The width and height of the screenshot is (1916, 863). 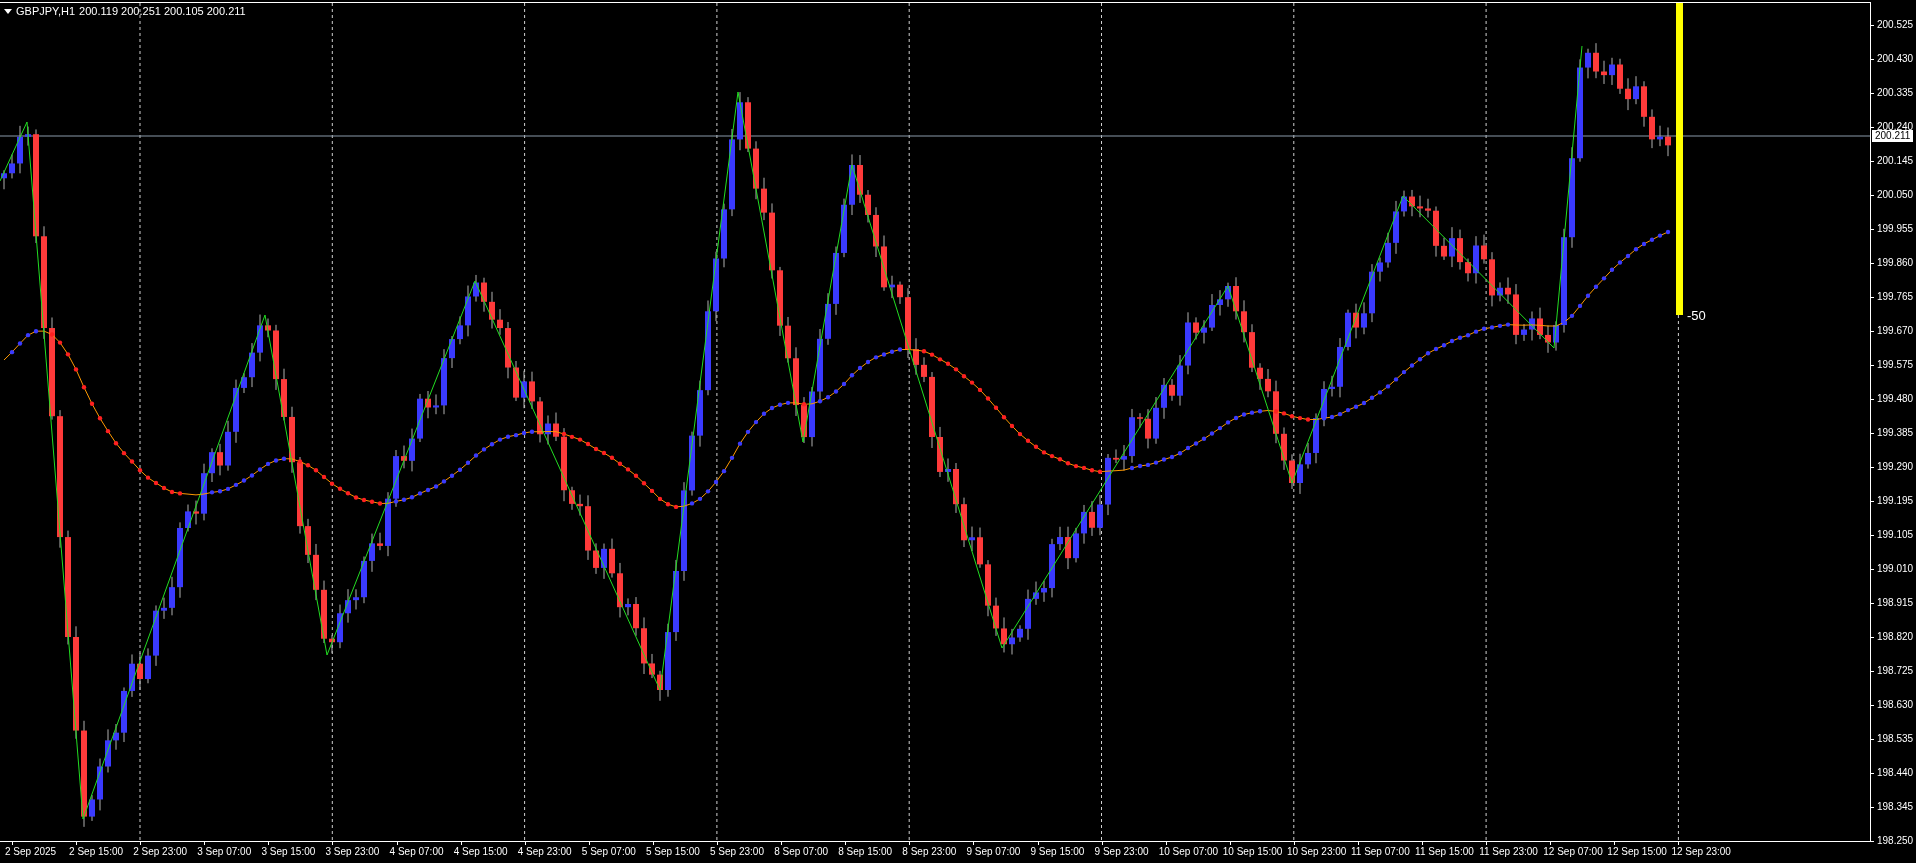 What do you see at coordinates (1892, 262) in the screenshot?
I see `price-tick-label: 199.860` at bounding box center [1892, 262].